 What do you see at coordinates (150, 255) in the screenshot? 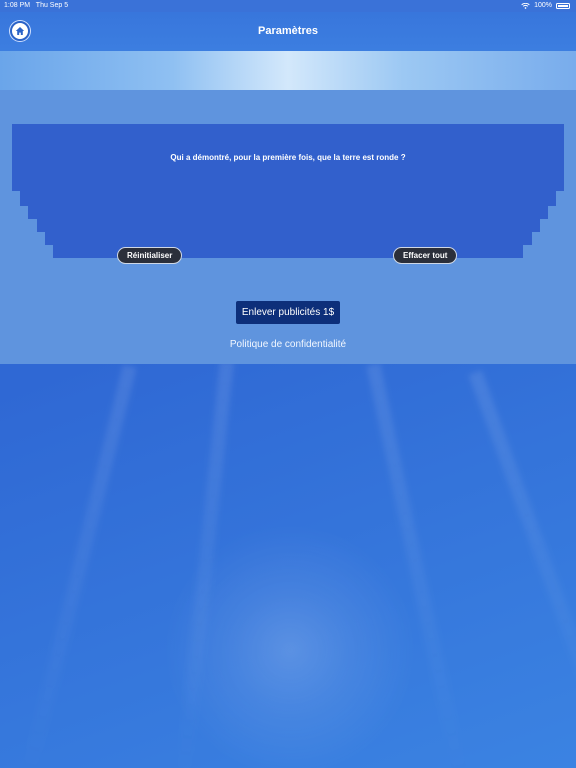
I see `reset-button: Réinitialiser` at bounding box center [150, 255].